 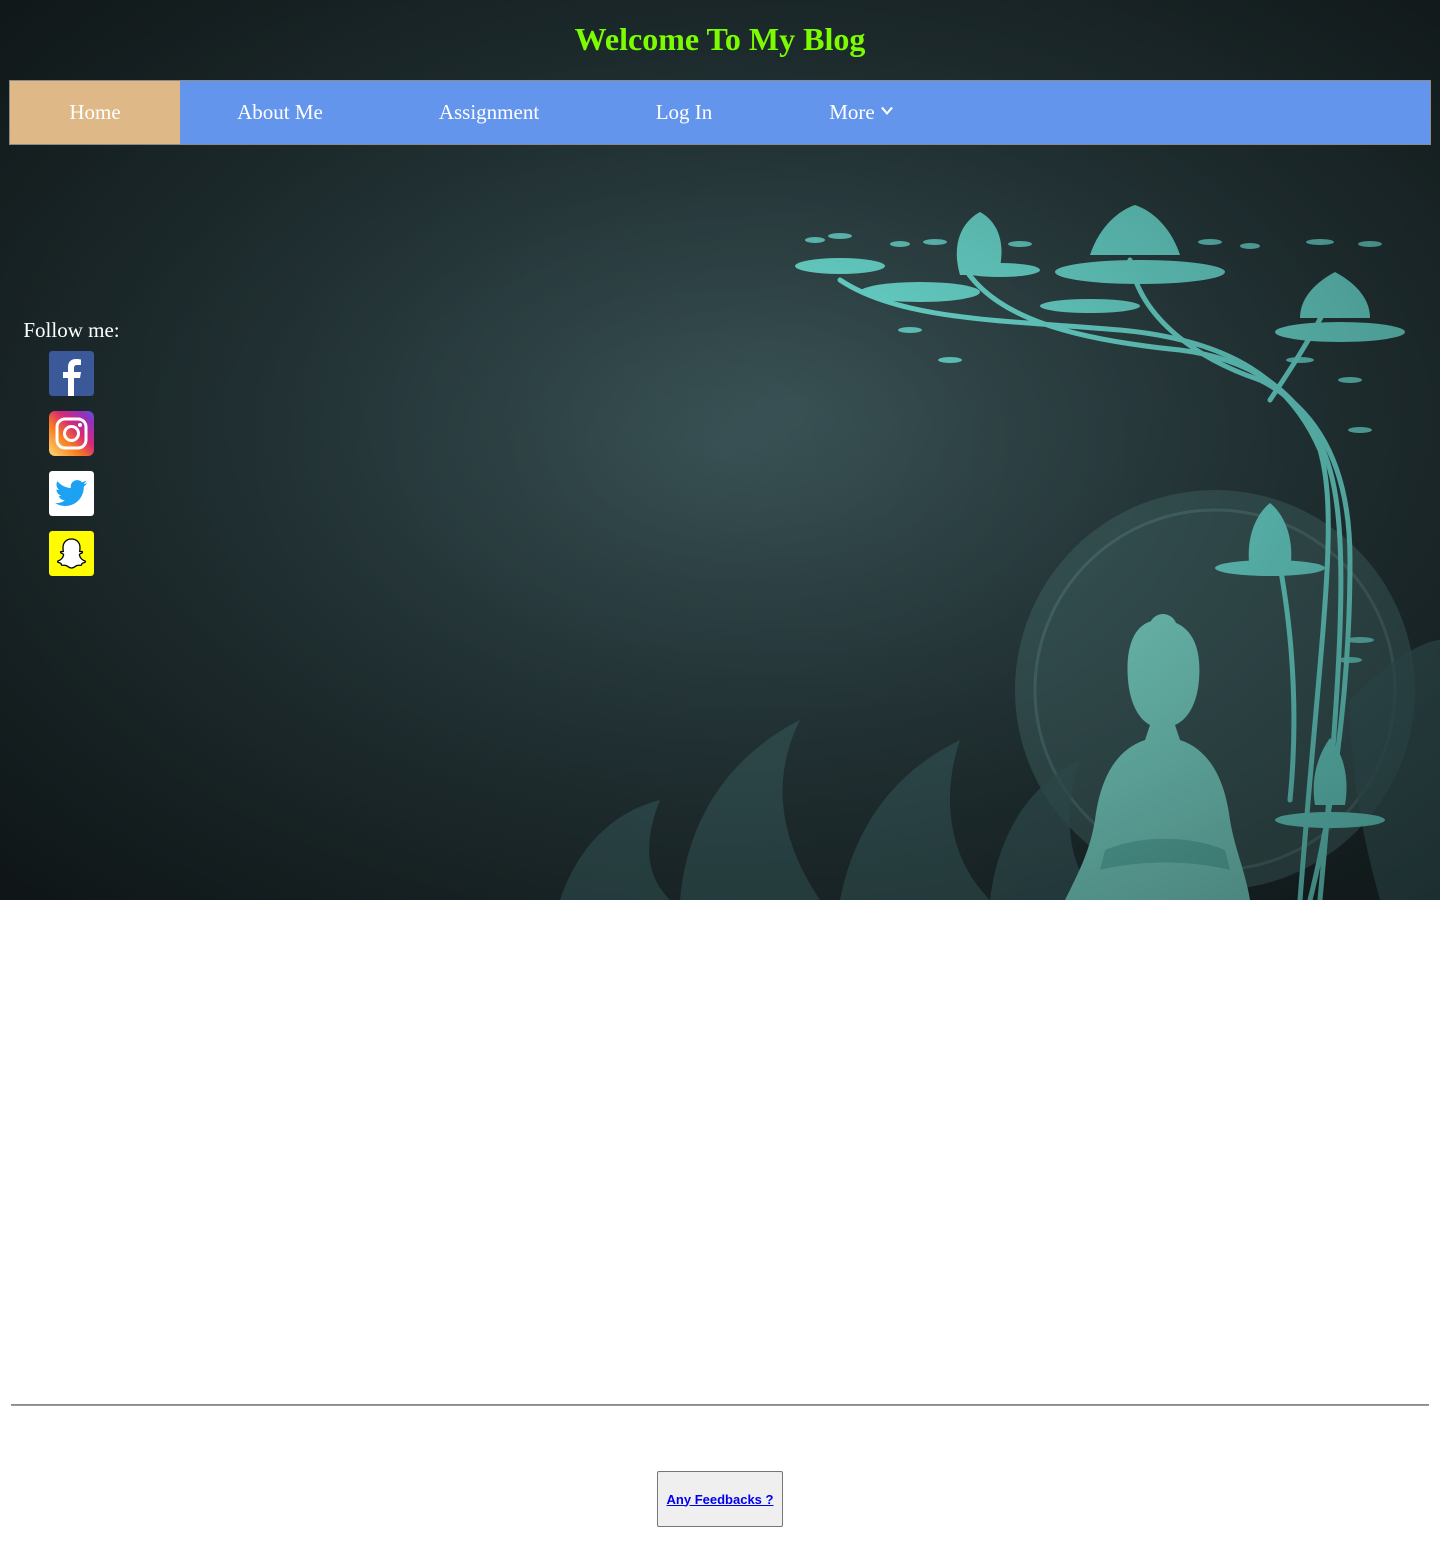 I want to click on twitter-icon, so click(x=71, y=493).